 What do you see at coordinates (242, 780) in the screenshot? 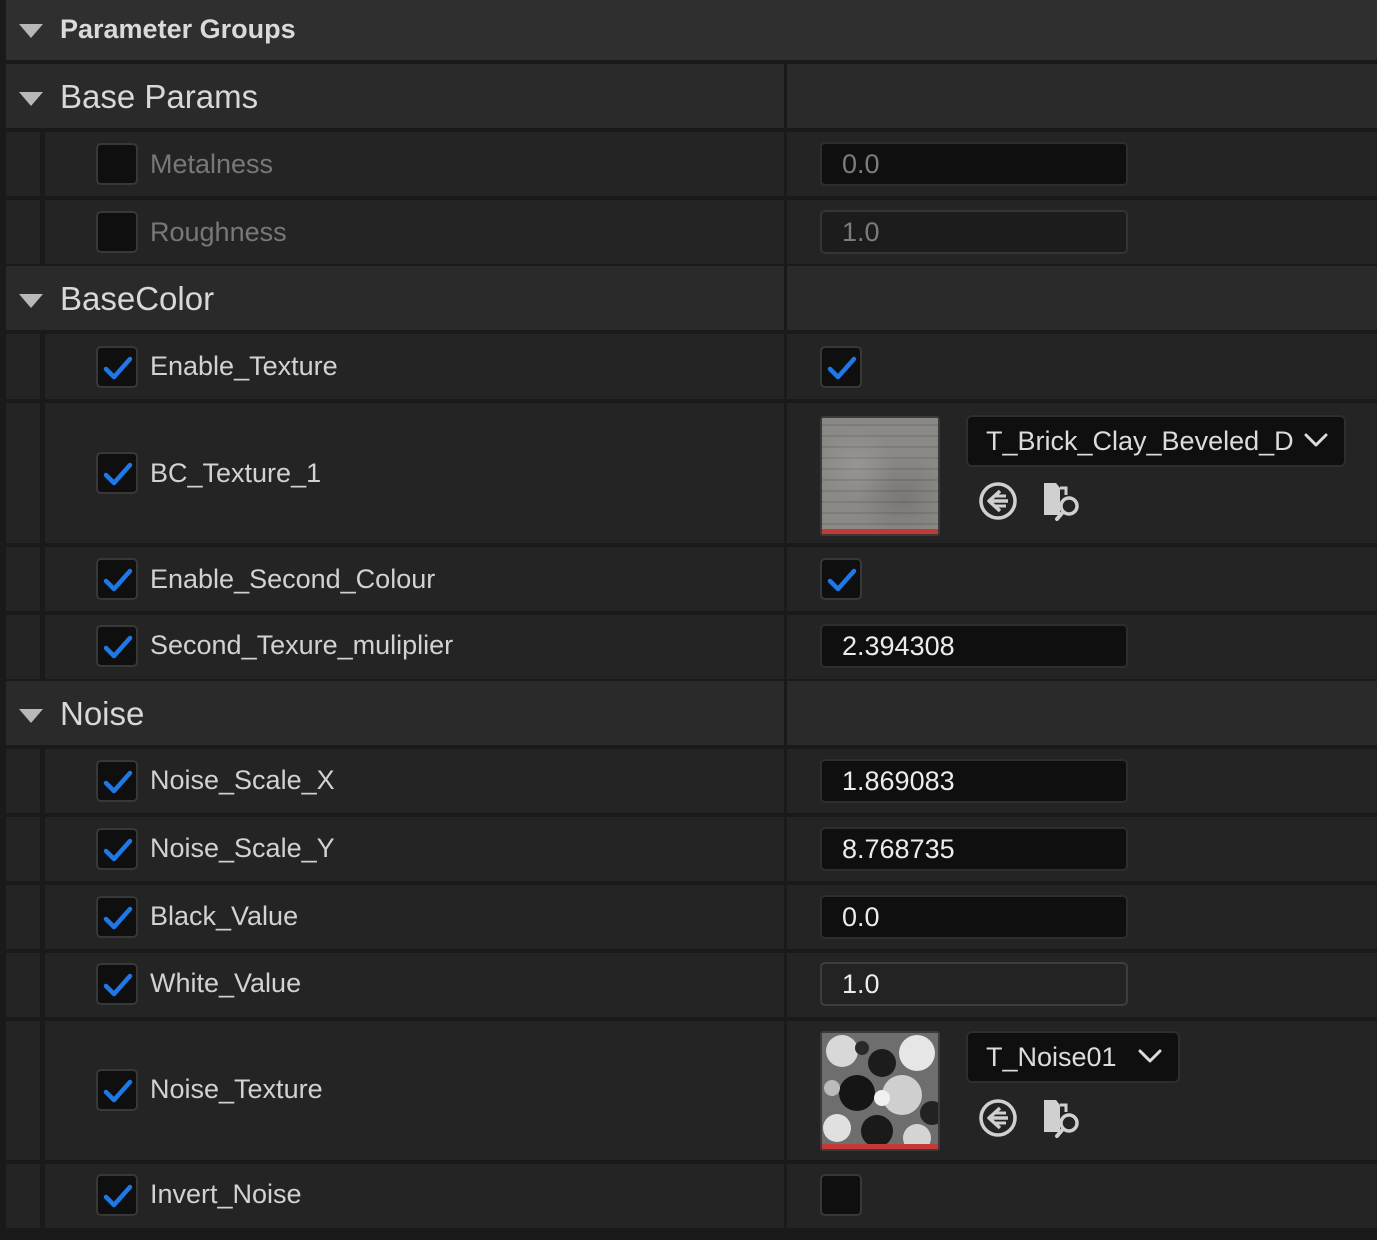
I see `param-label: Noise_Scale_X` at bounding box center [242, 780].